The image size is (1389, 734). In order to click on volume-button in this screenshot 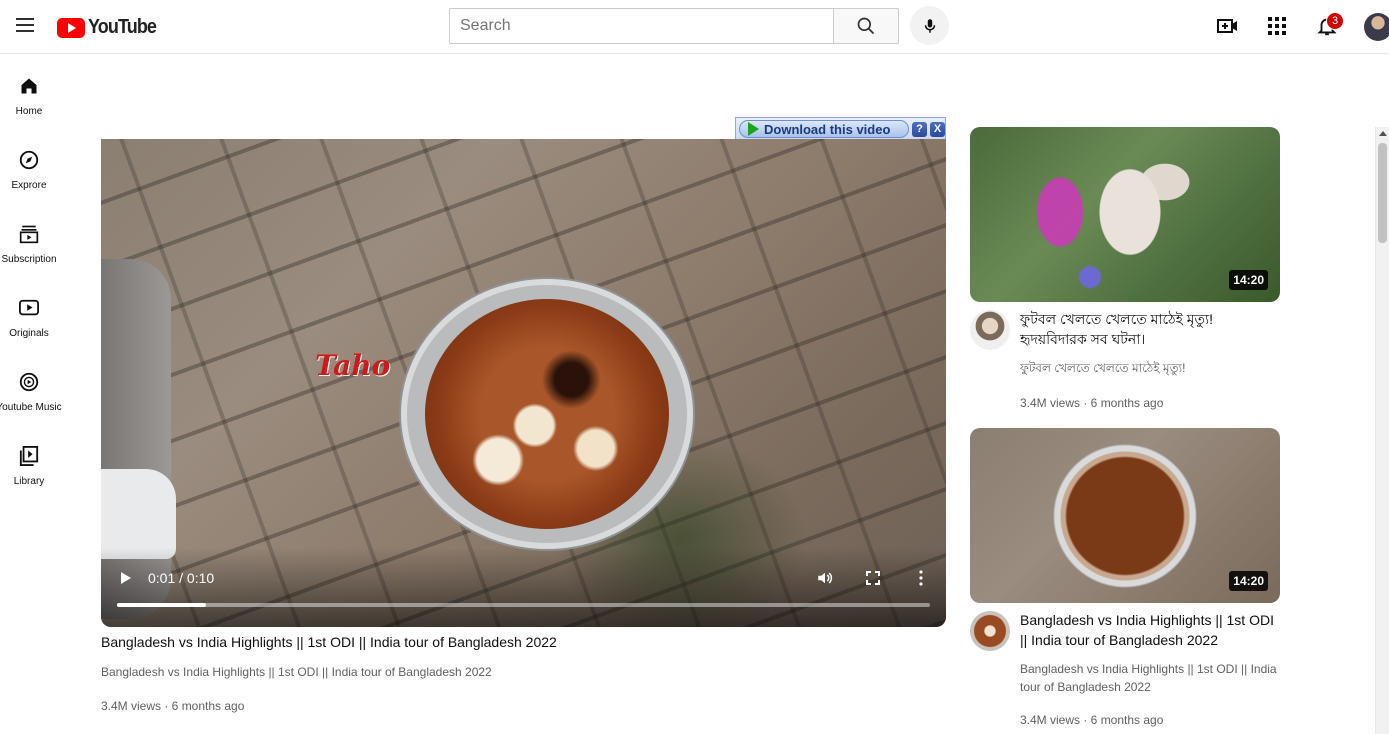, I will do `click(825, 578)`.